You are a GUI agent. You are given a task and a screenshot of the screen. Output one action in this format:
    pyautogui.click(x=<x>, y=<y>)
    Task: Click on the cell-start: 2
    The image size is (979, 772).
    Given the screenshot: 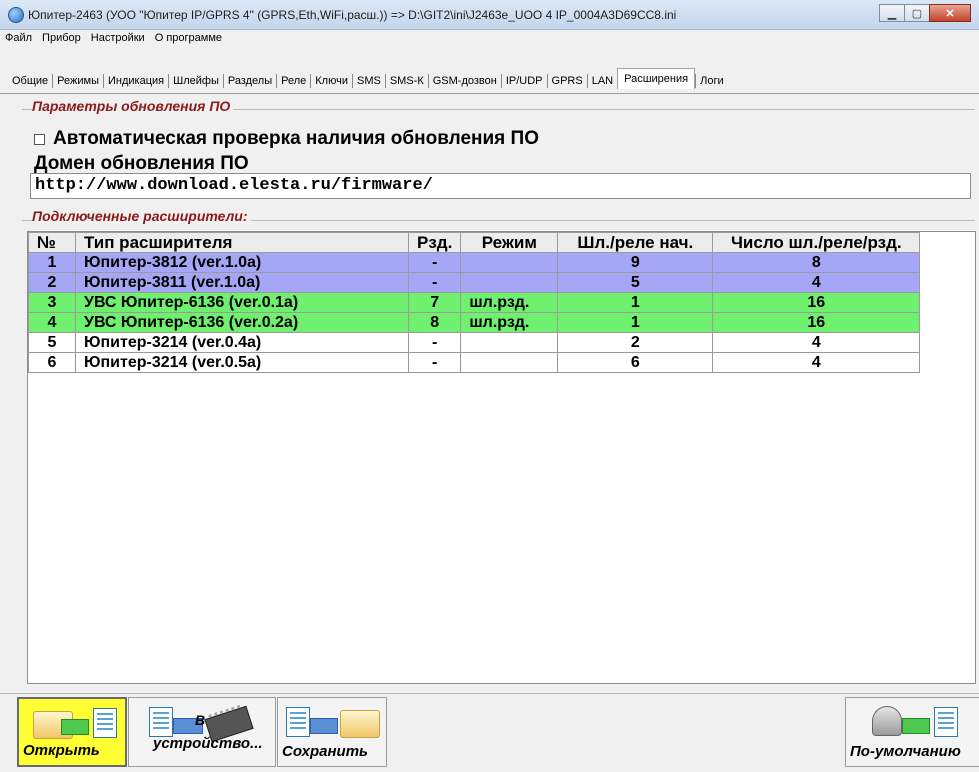 What is the action you would take?
    pyautogui.click(x=635, y=342)
    